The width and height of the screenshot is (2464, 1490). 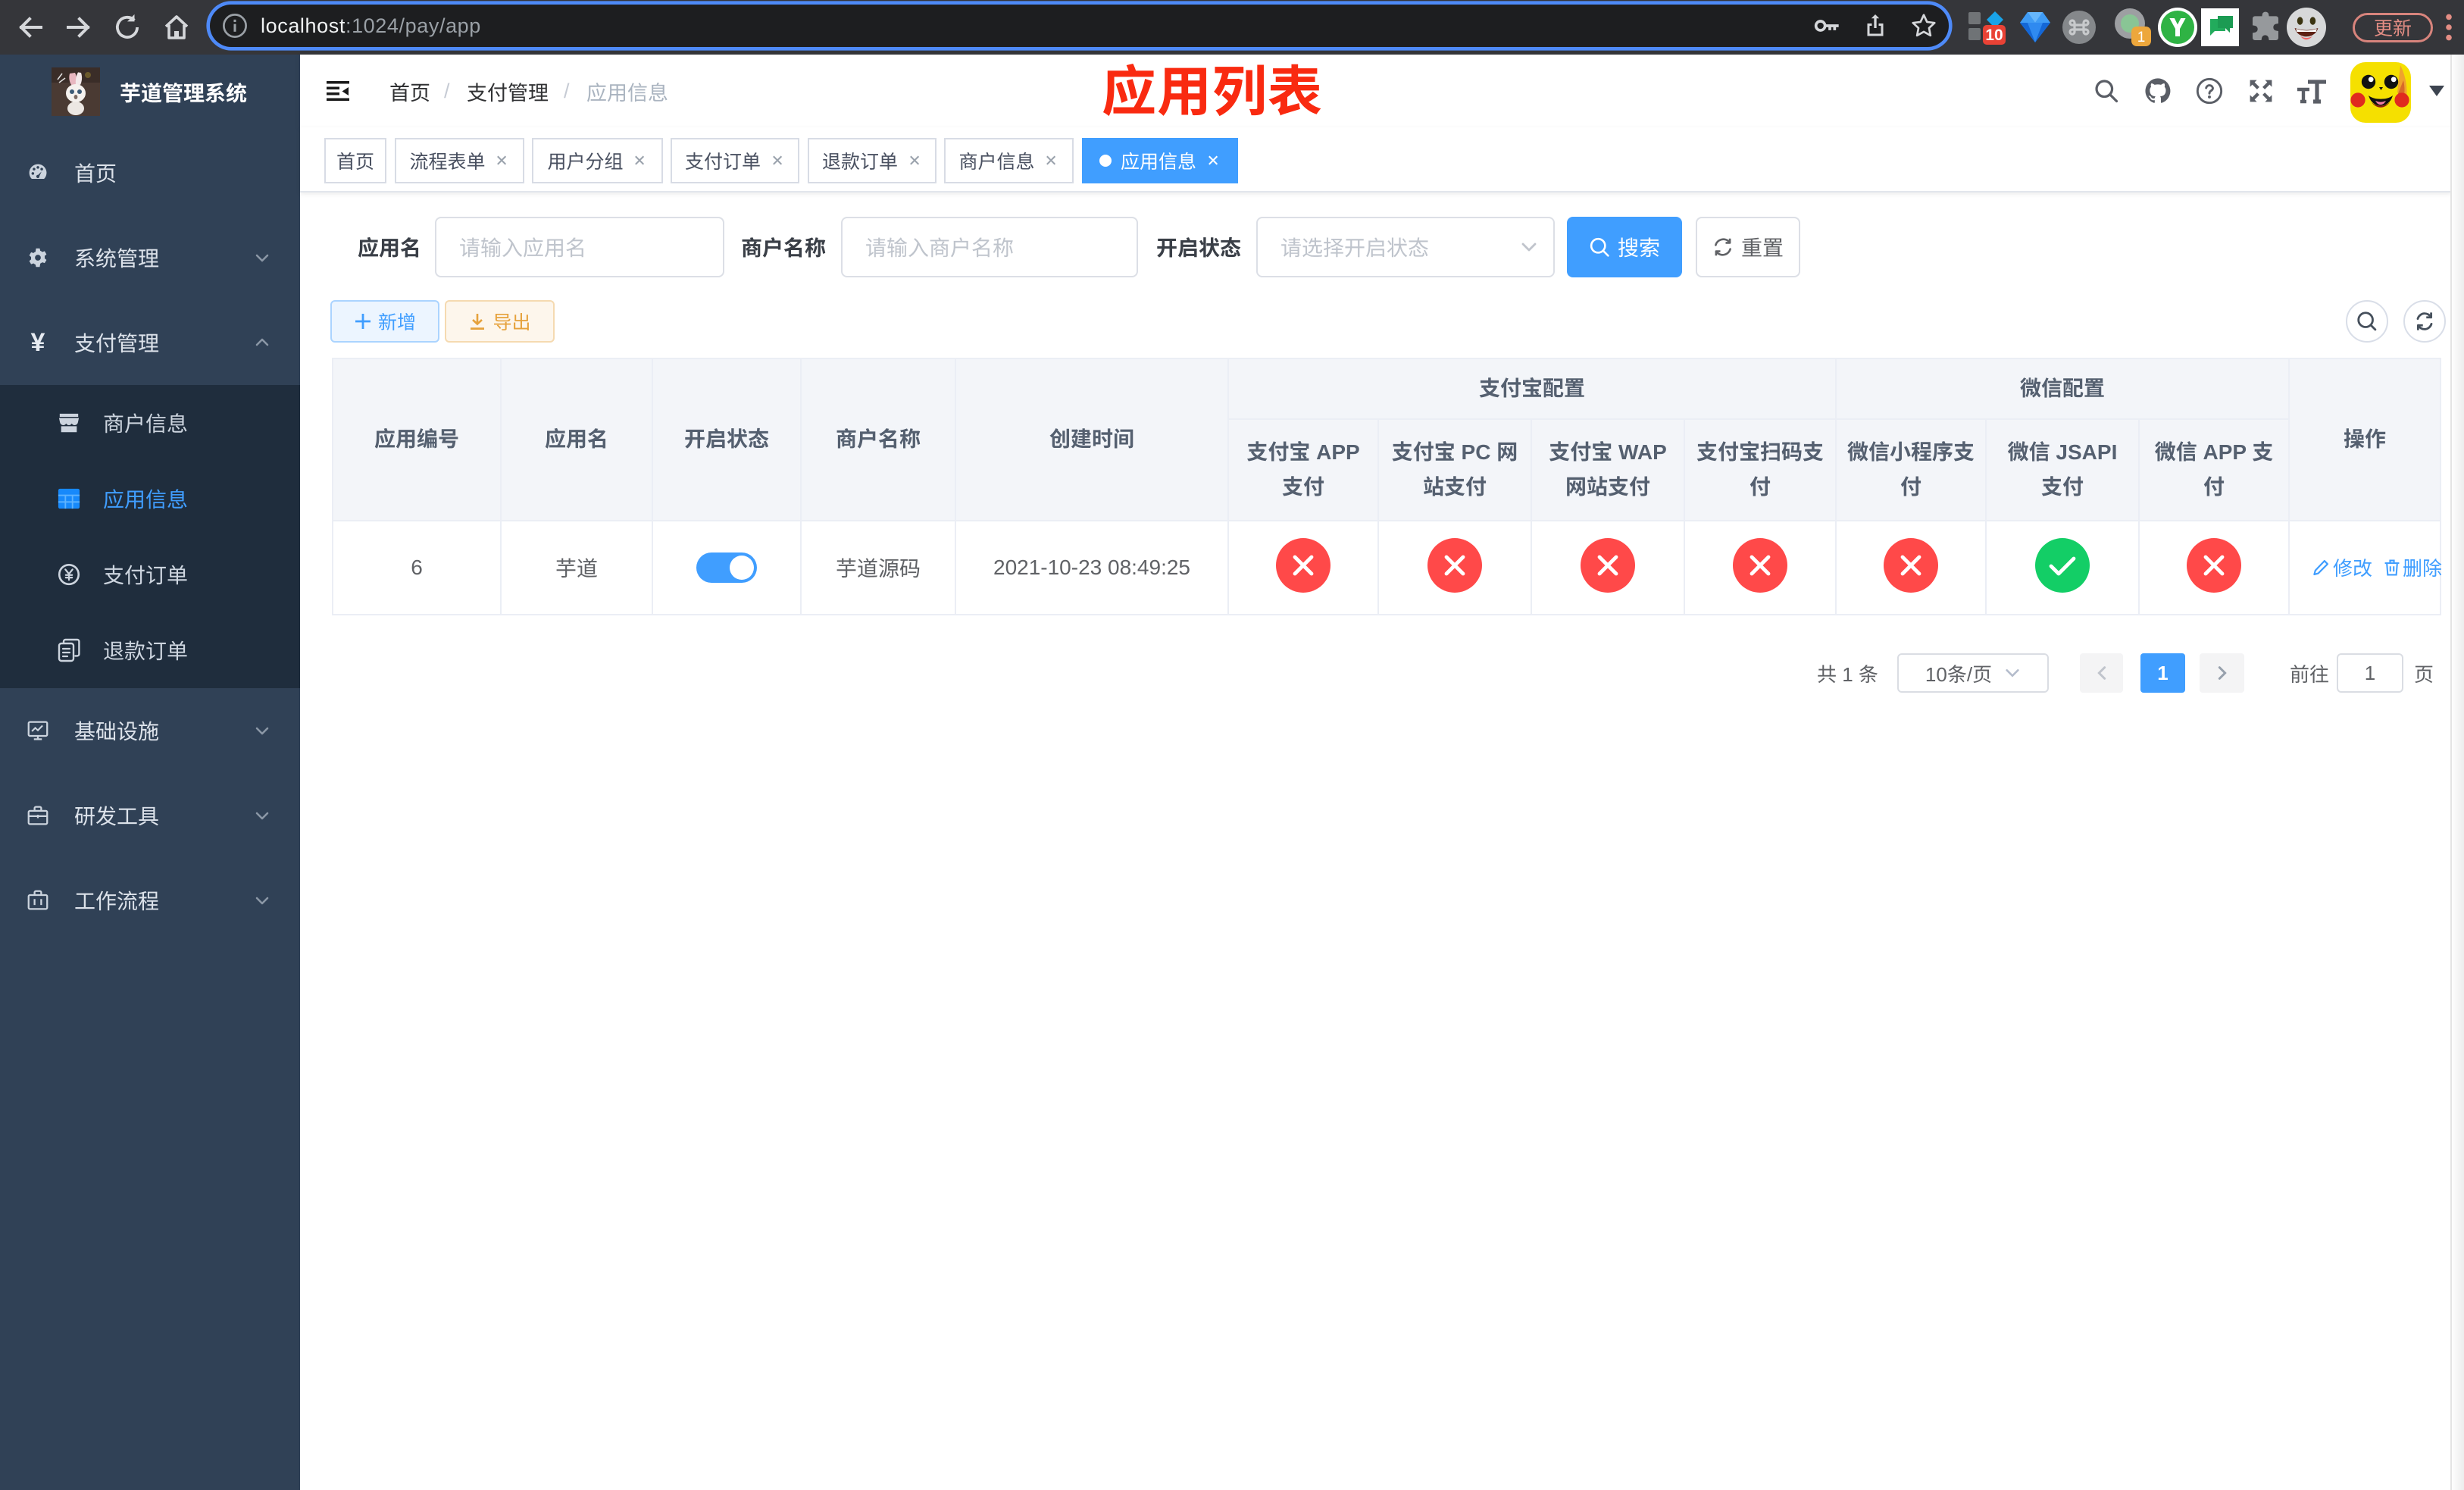 What do you see at coordinates (1994, 36) in the screenshot?
I see `svg-text: 10` at bounding box center [1994, 36].